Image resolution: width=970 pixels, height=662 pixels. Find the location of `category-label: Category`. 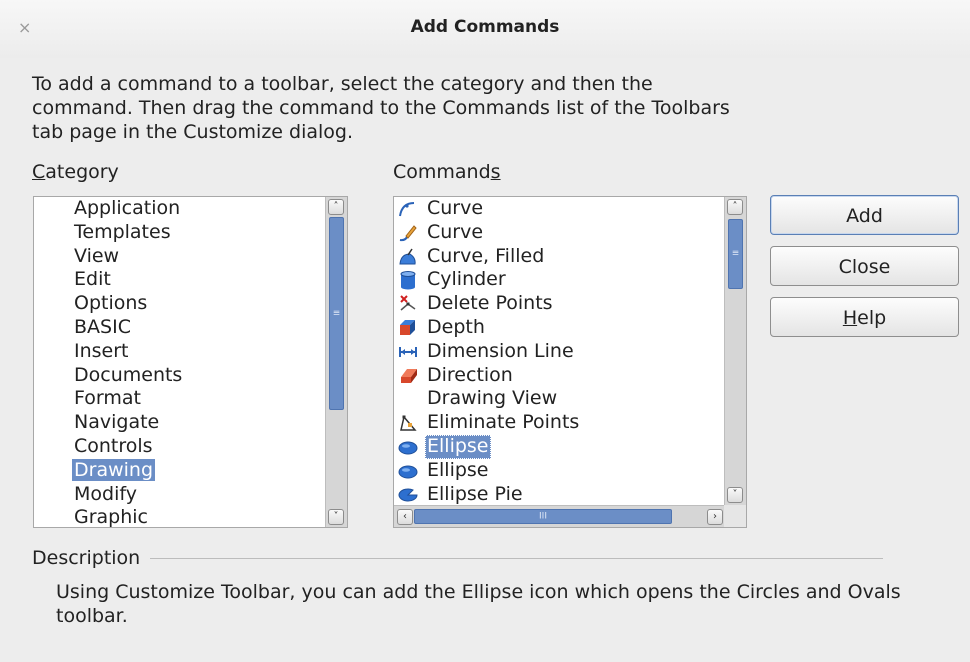

category-label: Category is located at coordinates (75, 172).